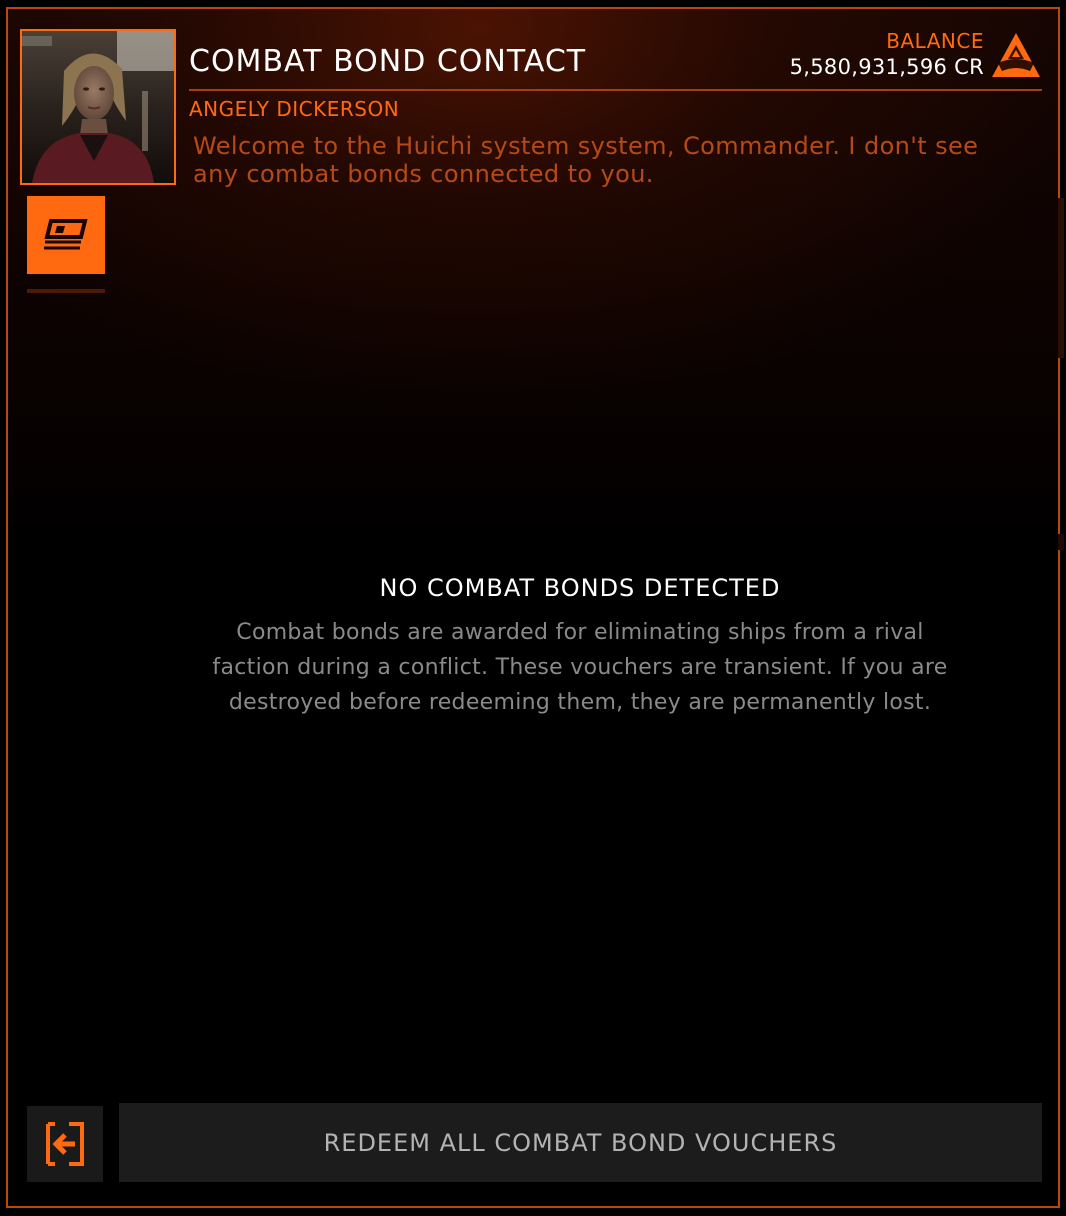 The image size is (1066, 1216). Describe the element at coordinates (1061, 542) in the screenshot. I see `scrollbar-marker` at that location.